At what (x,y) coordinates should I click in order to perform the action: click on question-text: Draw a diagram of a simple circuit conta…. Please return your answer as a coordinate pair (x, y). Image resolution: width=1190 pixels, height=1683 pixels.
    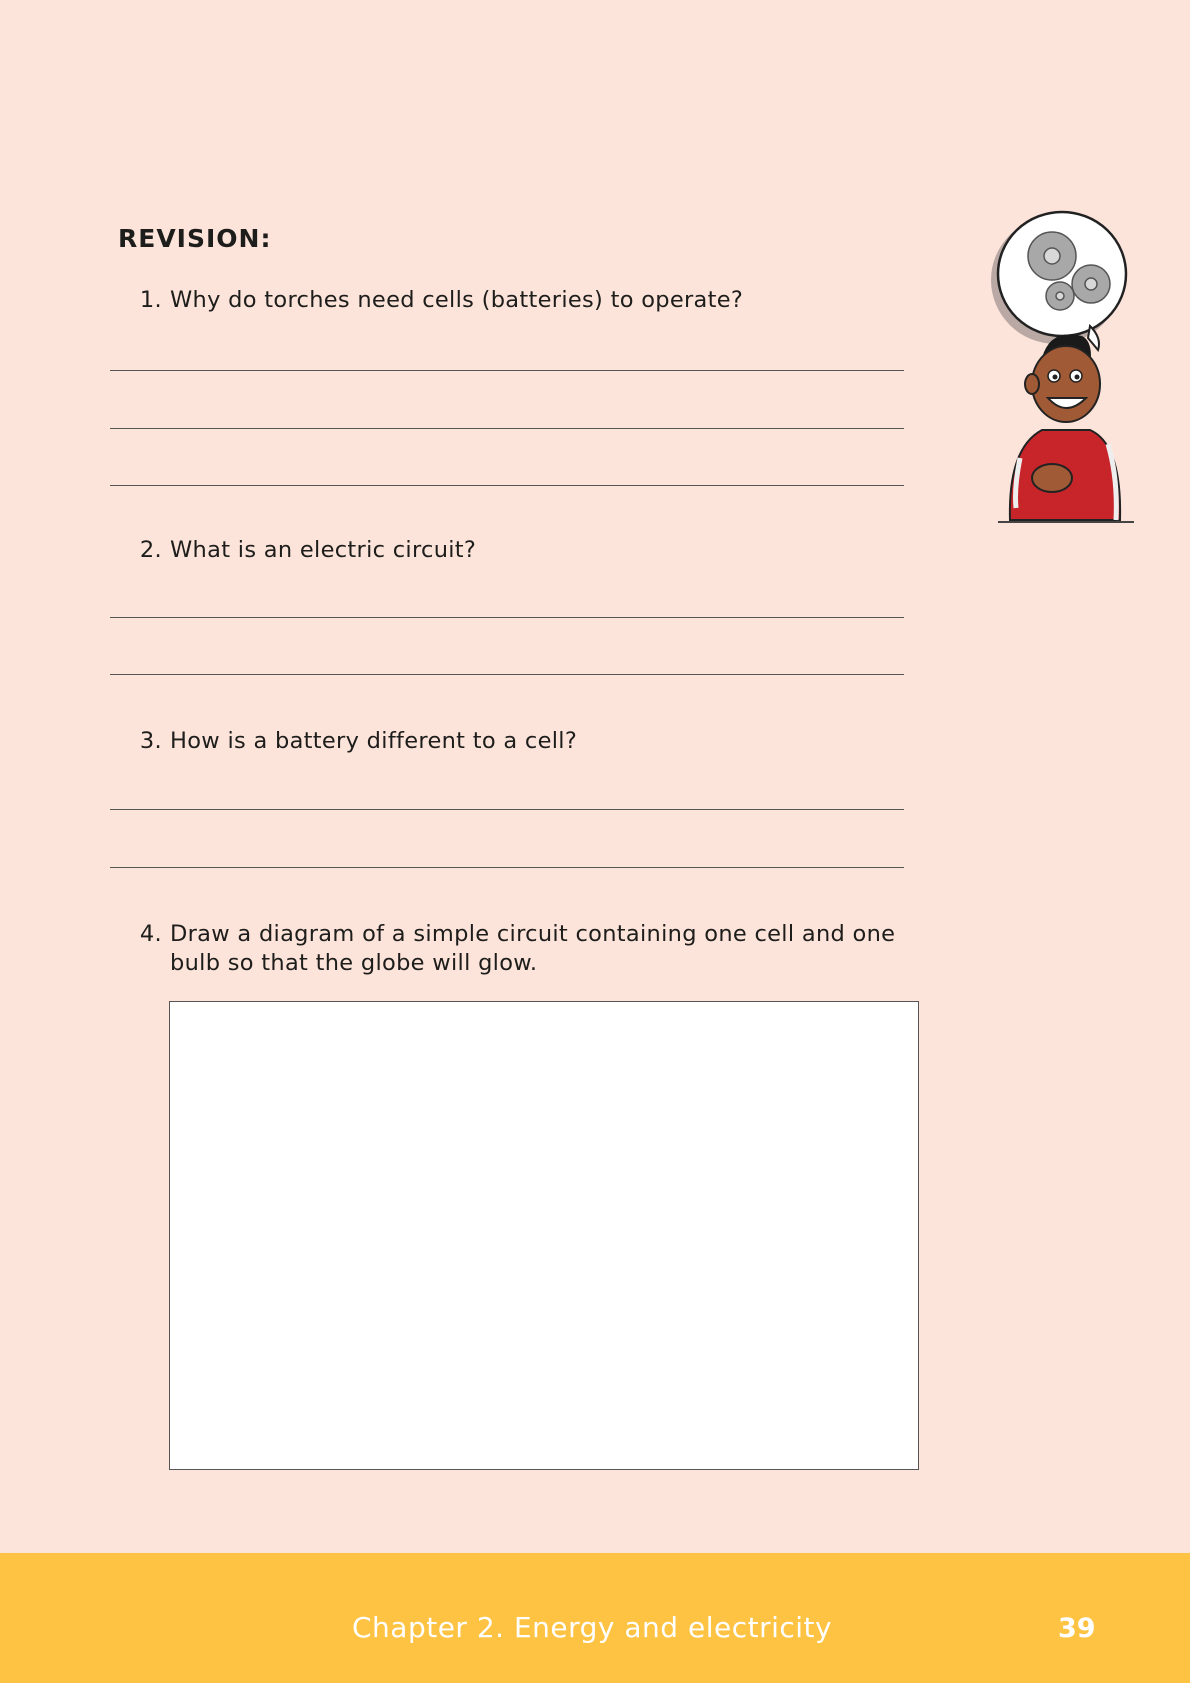
    Looking at the image, I should click on (560, 949).